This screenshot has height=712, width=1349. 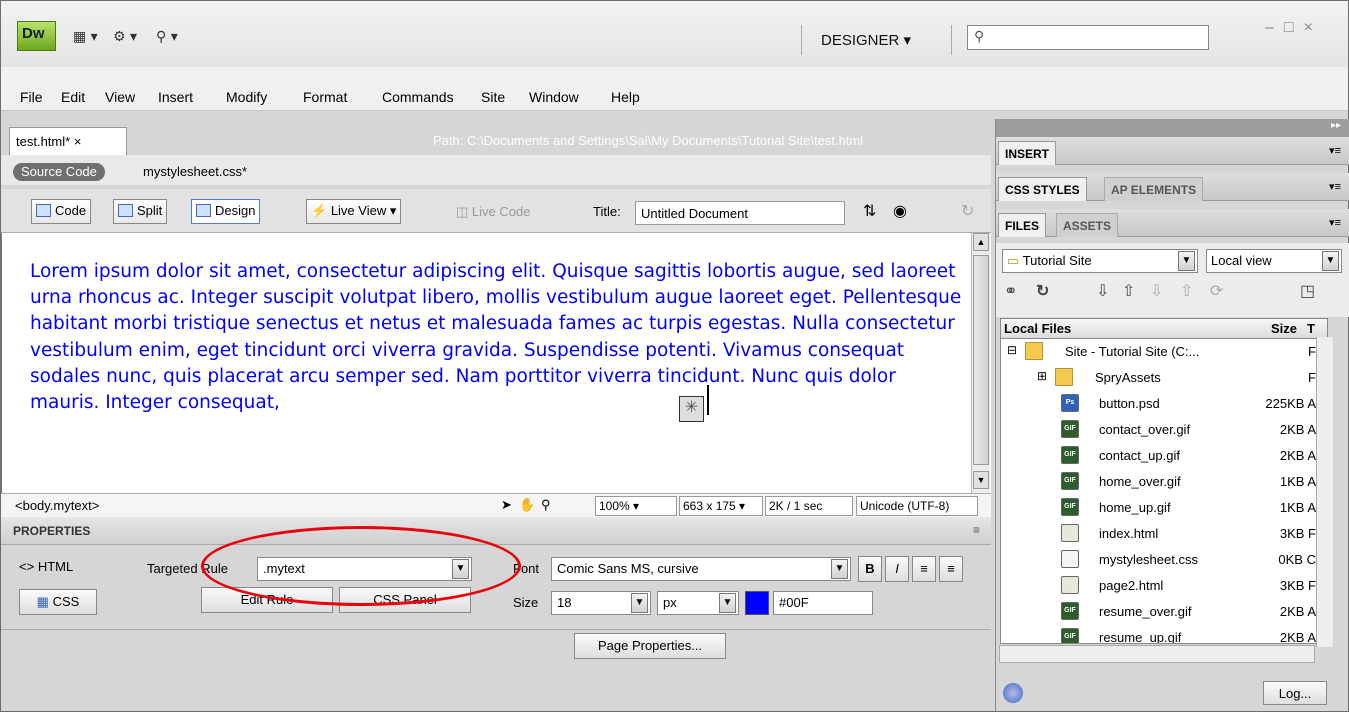 I want to click on list-item: GIF resume_over.gif 2KB A, so click(x=1164, y=612).